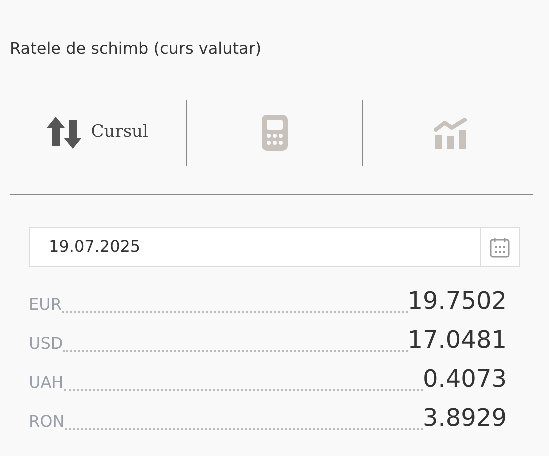 The height and width of the screenshot is (456, 549). Describe the element at coordinates (47, 422) in the screenshot. I see `currency-code: RON` at that location.